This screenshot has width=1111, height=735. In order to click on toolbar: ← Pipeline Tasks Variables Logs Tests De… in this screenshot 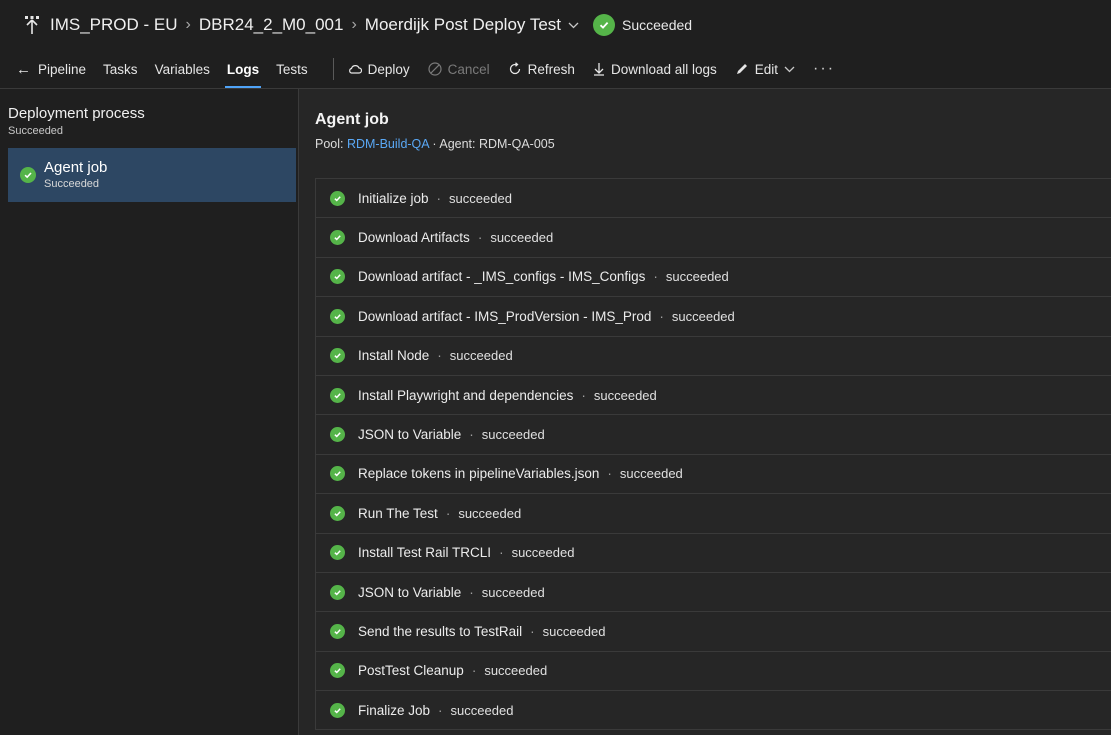, I will do `click(555, 69)`.